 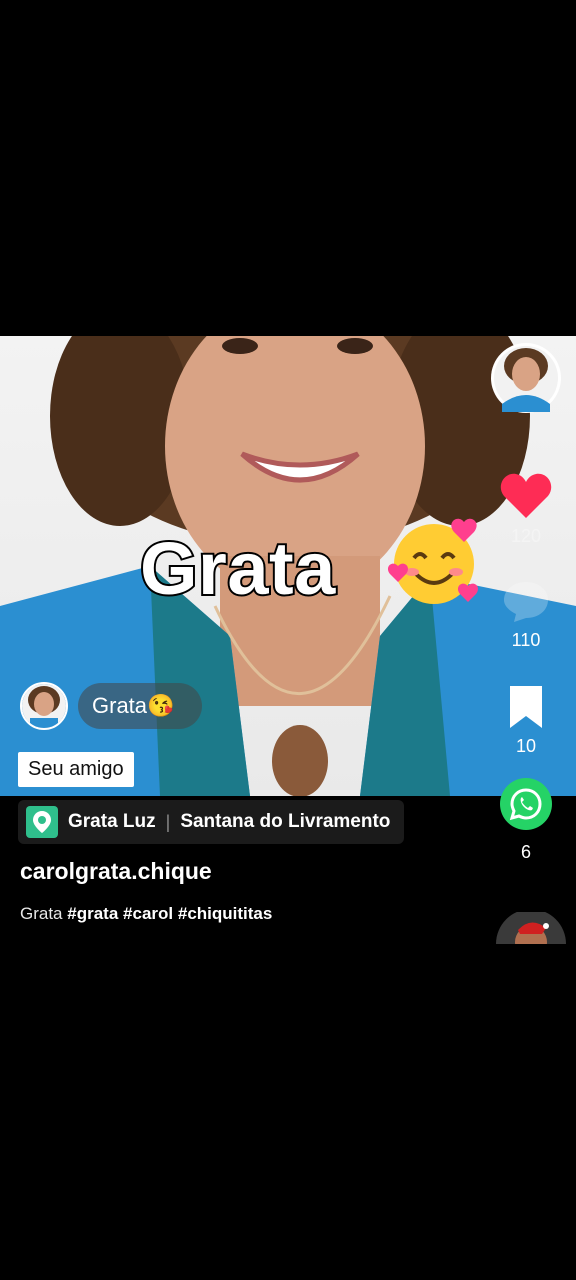 What do you see at coordinates (42, 822) in the screenshot?
I see `location-pin-icon` at bounding box center [42, 822].